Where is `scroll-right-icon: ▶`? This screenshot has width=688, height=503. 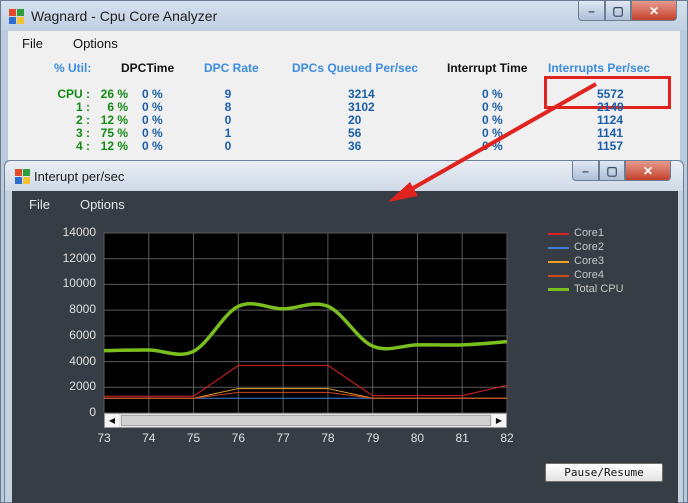
scroll-right-icon: ▶ is located at coordinates (499, 420).